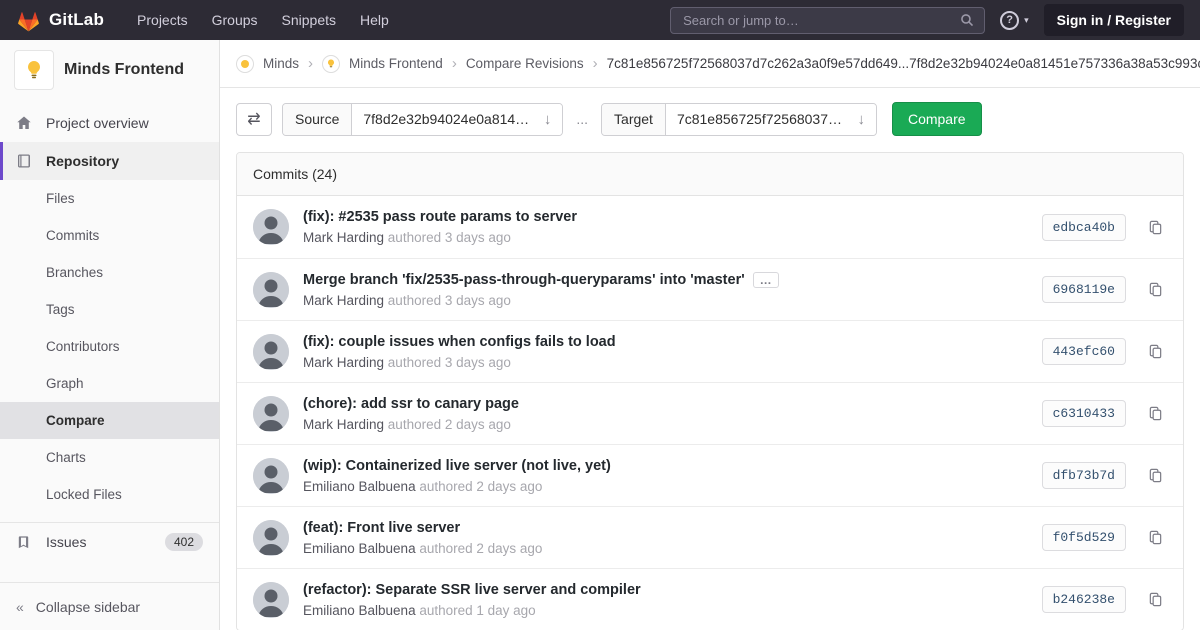  Describe the element at coordinates (1026, 19) in the screenshot. I see `chevron-down-icon: ▾` at that location.